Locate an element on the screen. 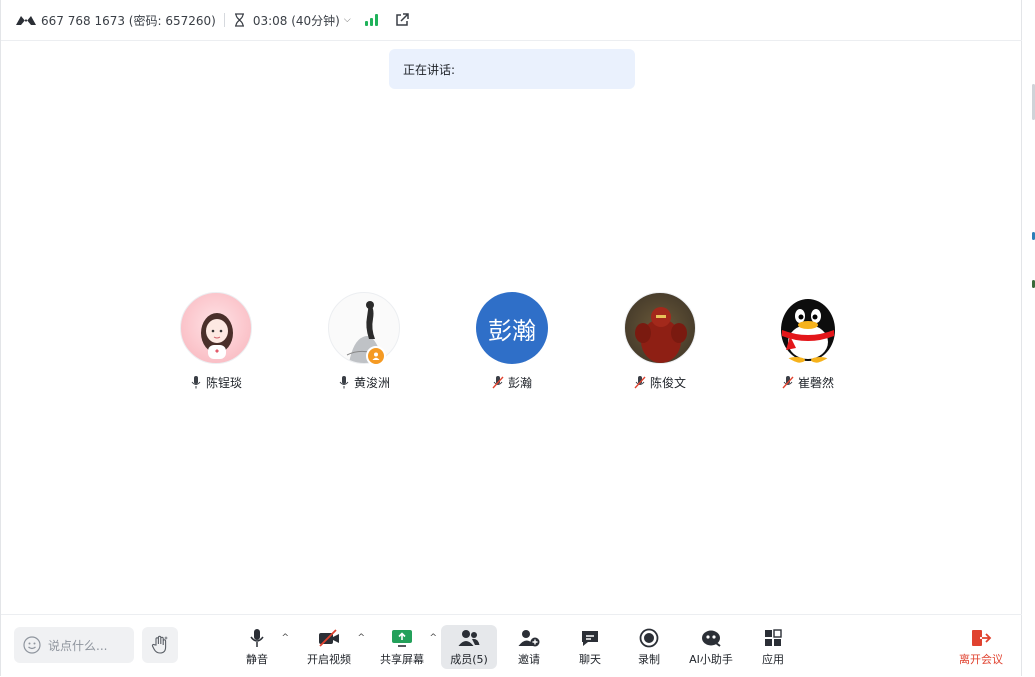  mute-button: 静音 ^ is located at coordinates (263, 647).